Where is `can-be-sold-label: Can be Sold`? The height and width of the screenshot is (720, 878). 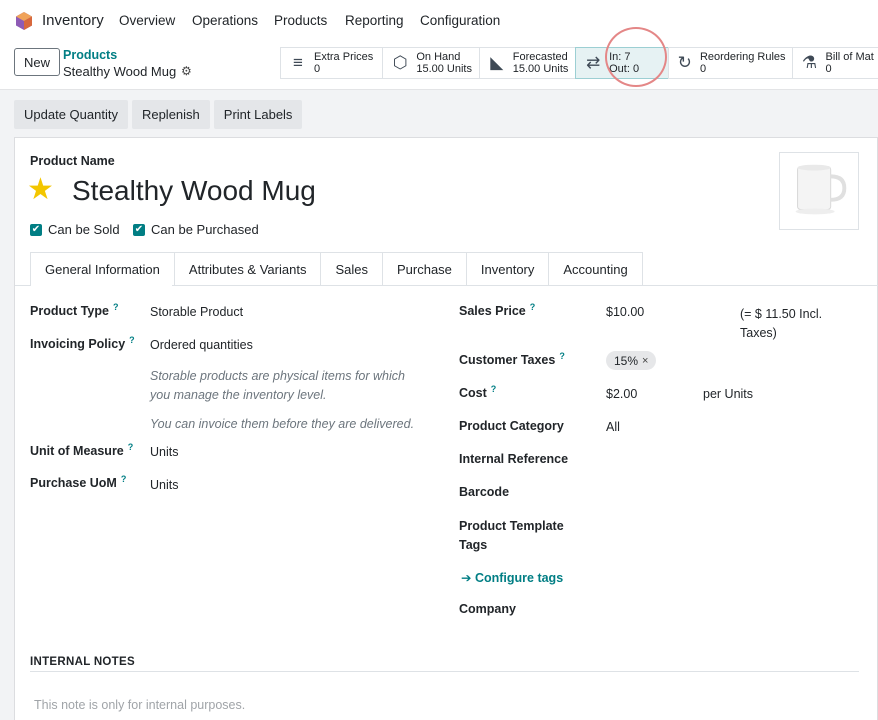
can-be-sold-label: Can be Sold is located at coordinates (84, 229).